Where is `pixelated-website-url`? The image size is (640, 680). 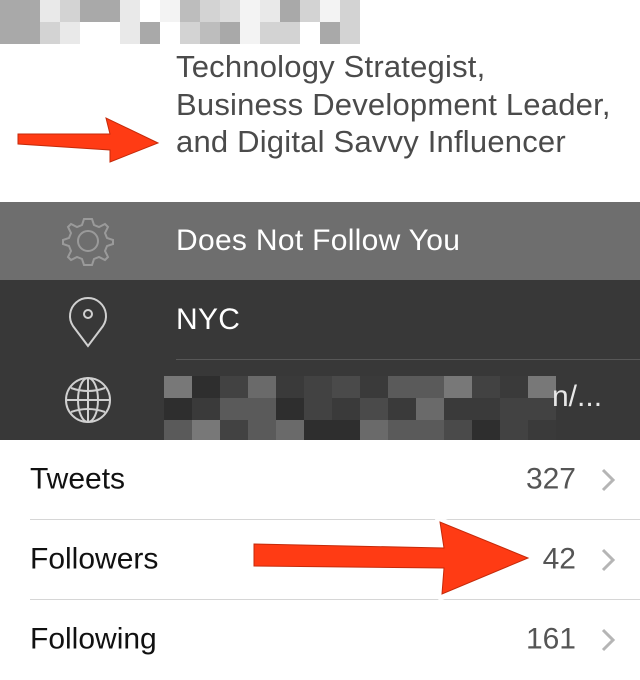
pixelated-website-url is located at coordinates (360, 409).